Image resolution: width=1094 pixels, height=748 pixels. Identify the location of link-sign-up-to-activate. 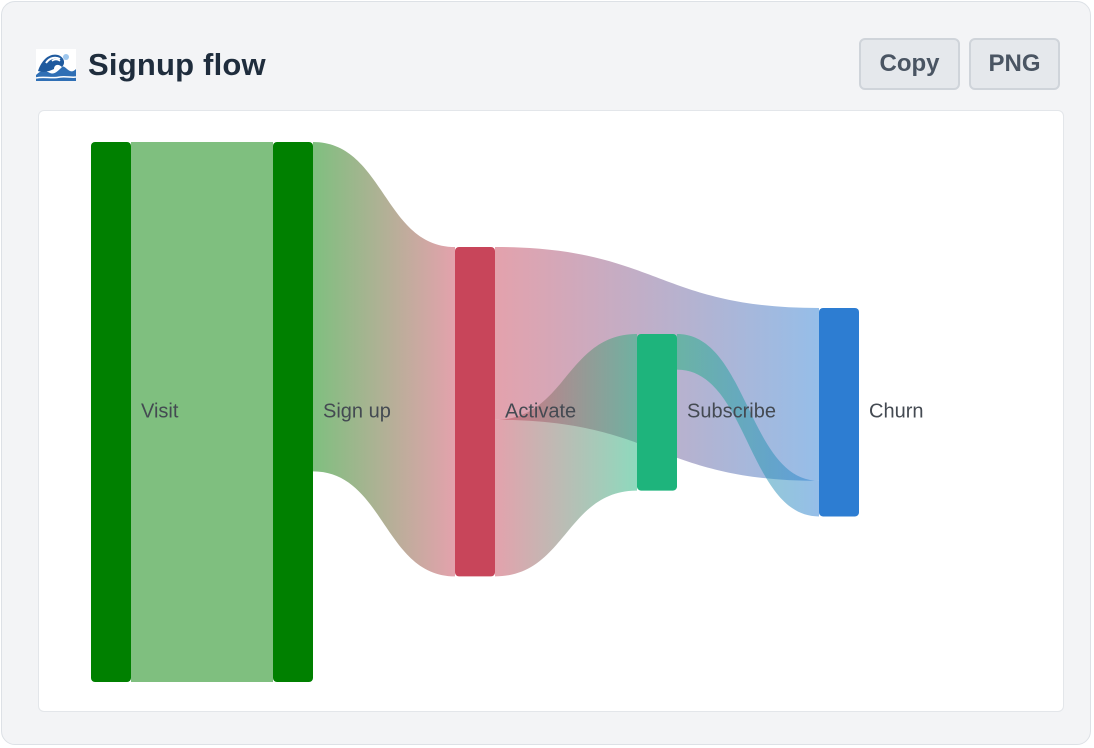
(384, 359).